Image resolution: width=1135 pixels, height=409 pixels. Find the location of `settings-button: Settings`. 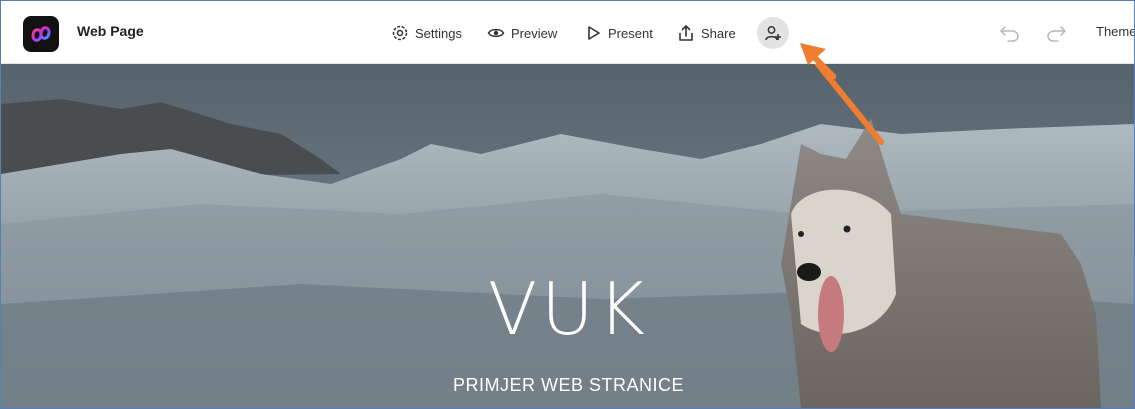

settings-button: Settings is located at coordinates (426, 33).